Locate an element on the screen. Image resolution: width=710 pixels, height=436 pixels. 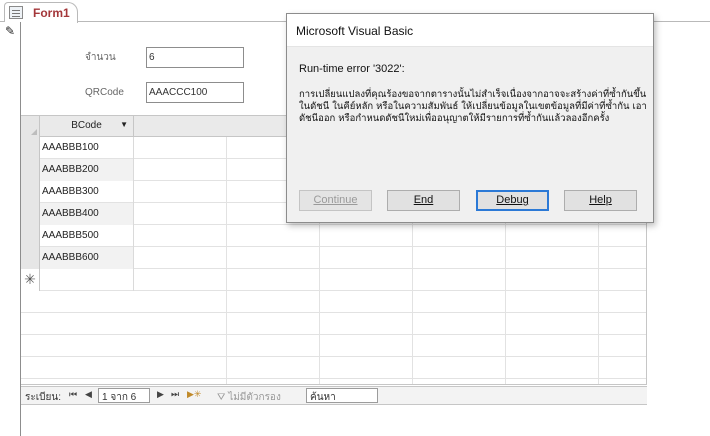
pencil-edit-icon: ✎ is located at coordinates (10, 31).